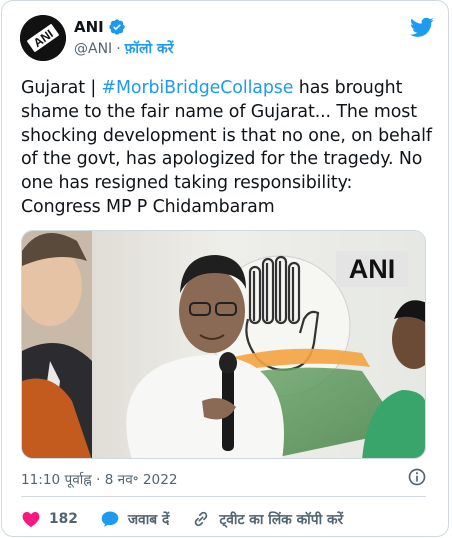 Image resolution: width=452 pixels, height=538 pixels. Describe the element at coordinates (372, 269) in the screenshot. I see `ani-watermark: ANI` at that location.